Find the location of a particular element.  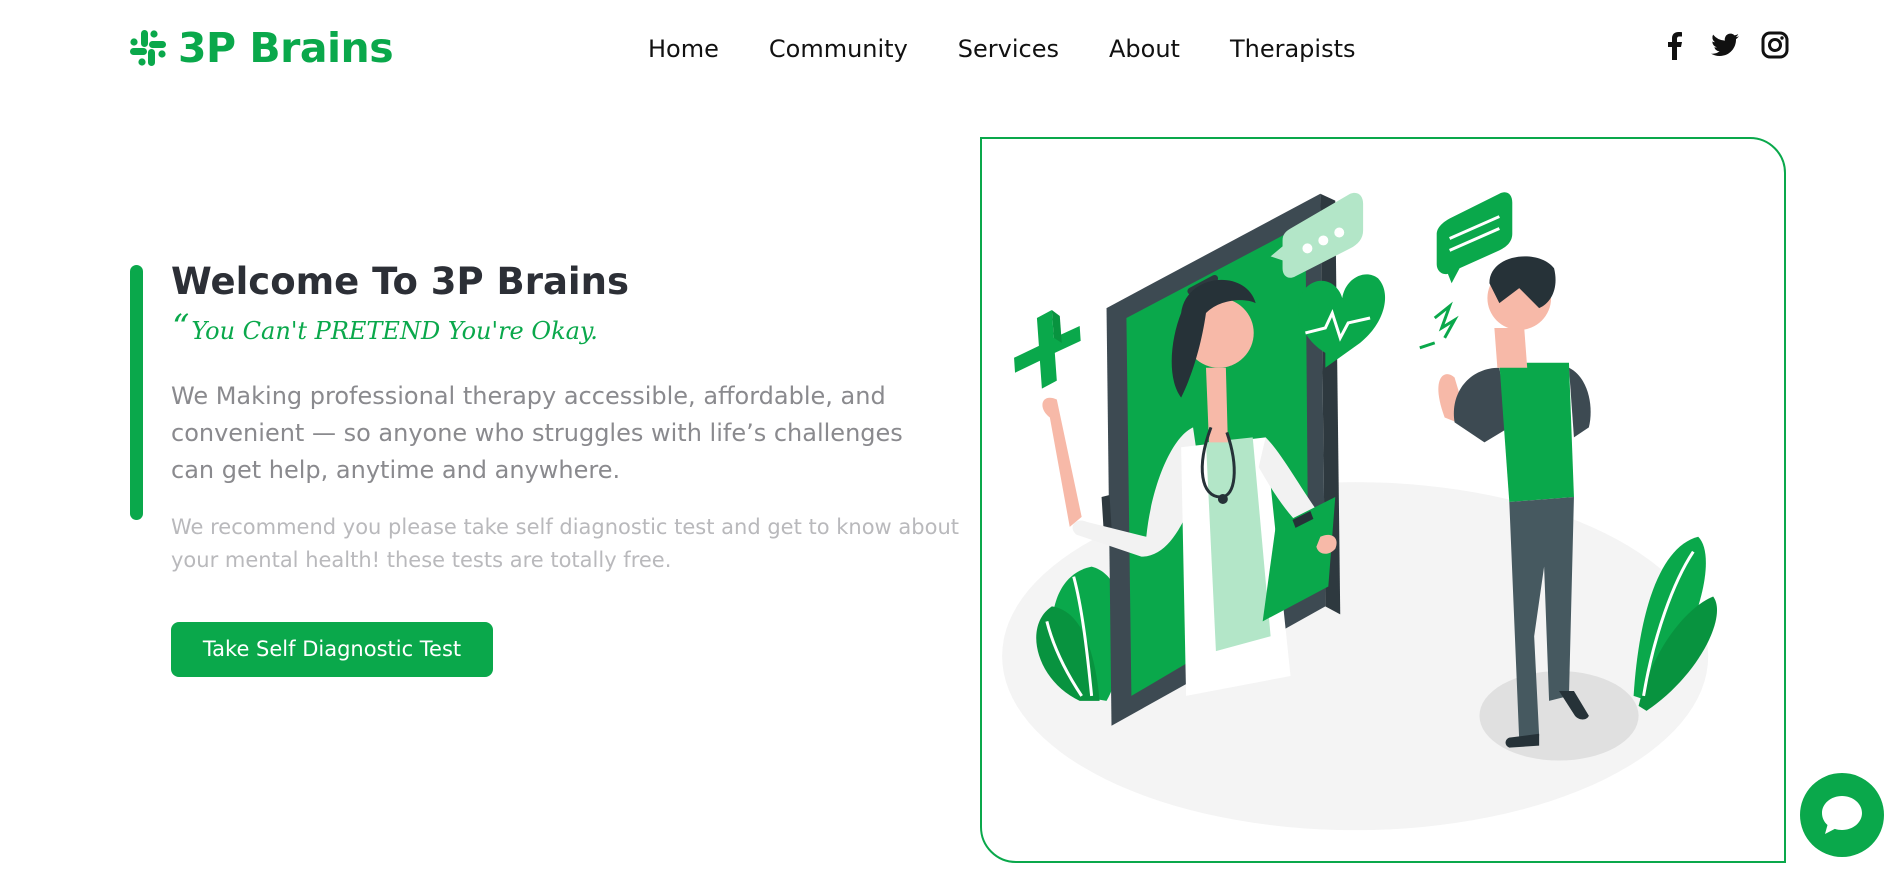

hero-quote: “You Can't PRETEND You're Okay. is located at coordinates (385, 329).